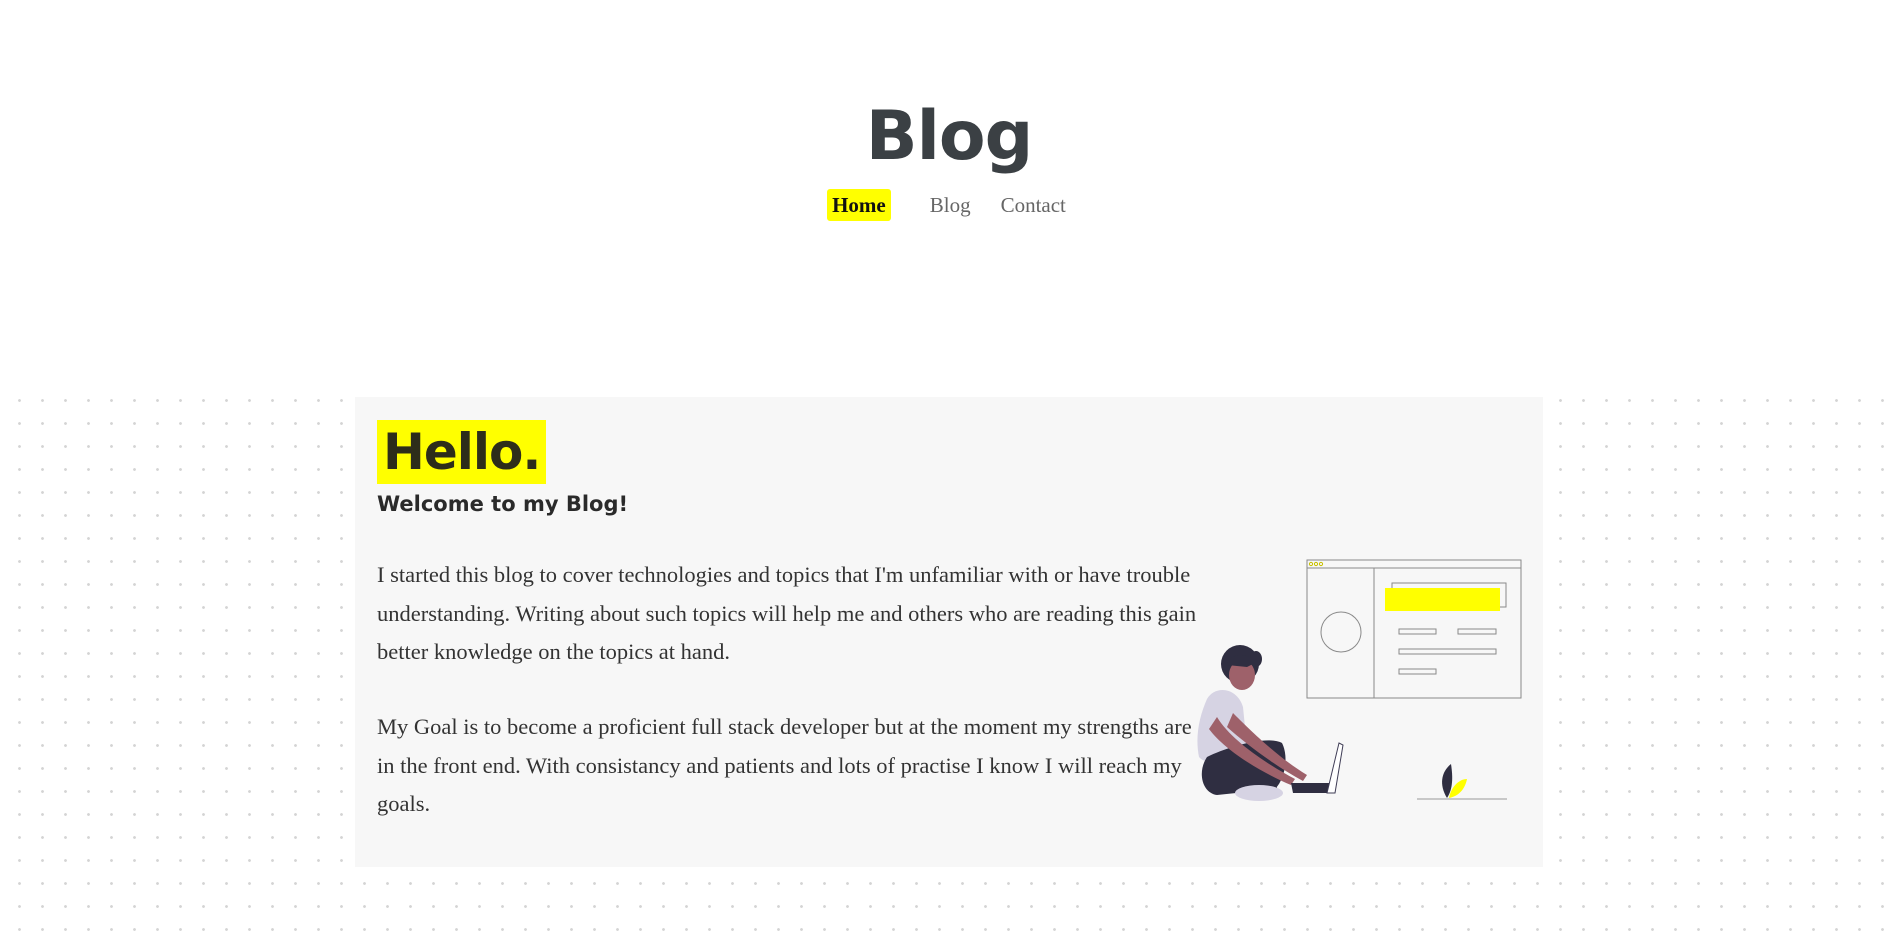 This screenshot has width=1898, height=937. What do you see at coordinates (949, 136) in the screenshot?
I see `site-title: Blog` at bounding box center [949, 136].